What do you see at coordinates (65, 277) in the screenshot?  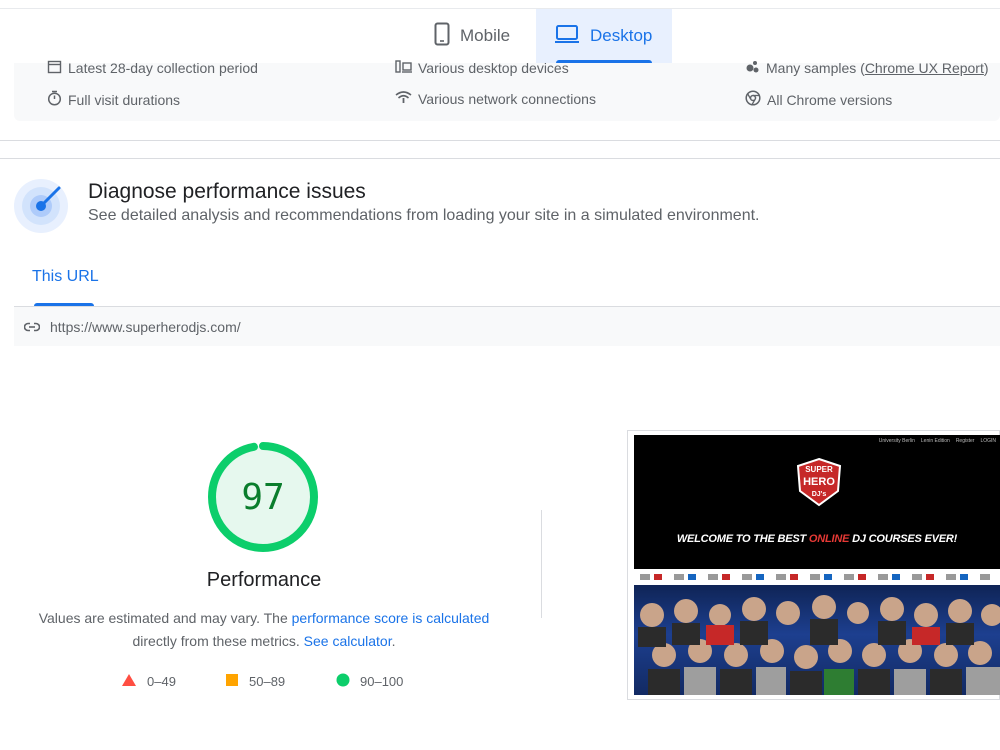 I see `tab-this-url: This URL` at bounding box center [65, 277].